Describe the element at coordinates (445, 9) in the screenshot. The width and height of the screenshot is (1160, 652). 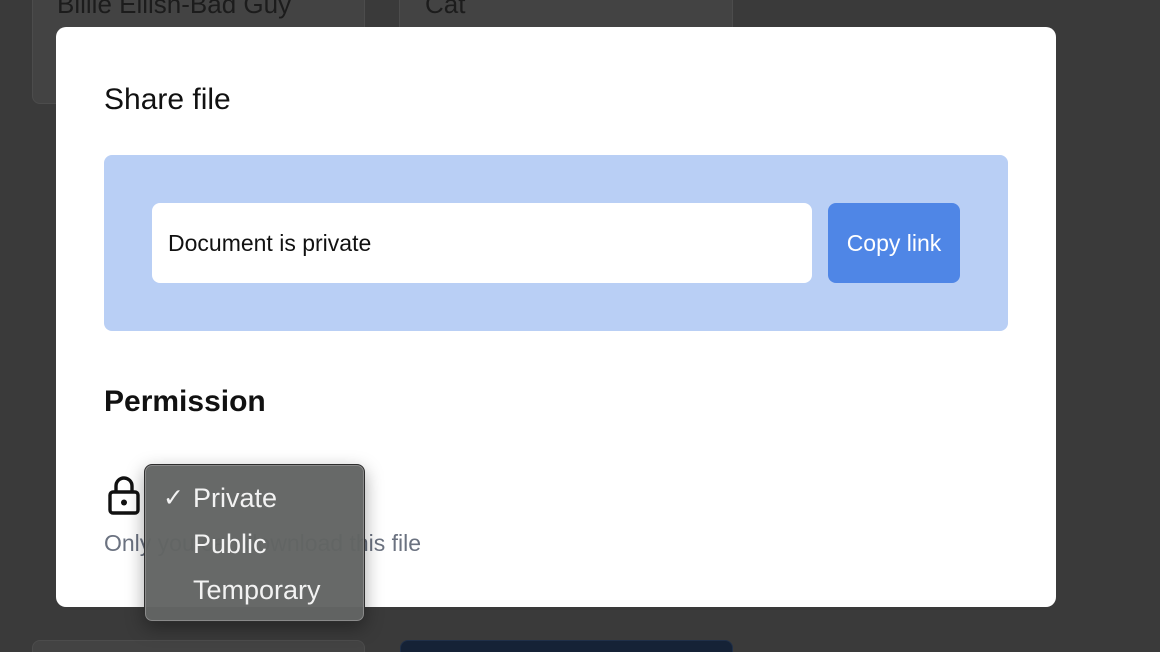
I see `background-card-title: Cat` at that location.